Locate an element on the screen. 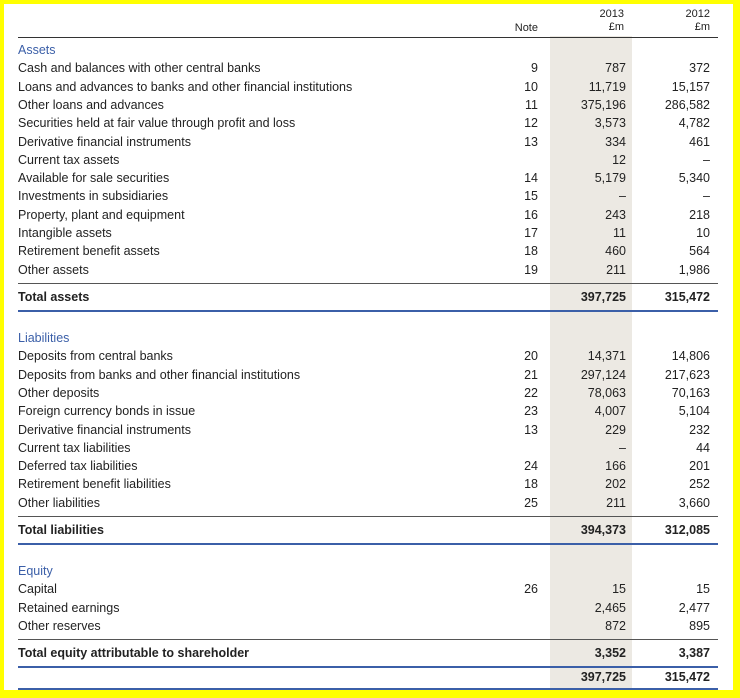  row-label: Available for sale securities is located at coordinates (94, 178).